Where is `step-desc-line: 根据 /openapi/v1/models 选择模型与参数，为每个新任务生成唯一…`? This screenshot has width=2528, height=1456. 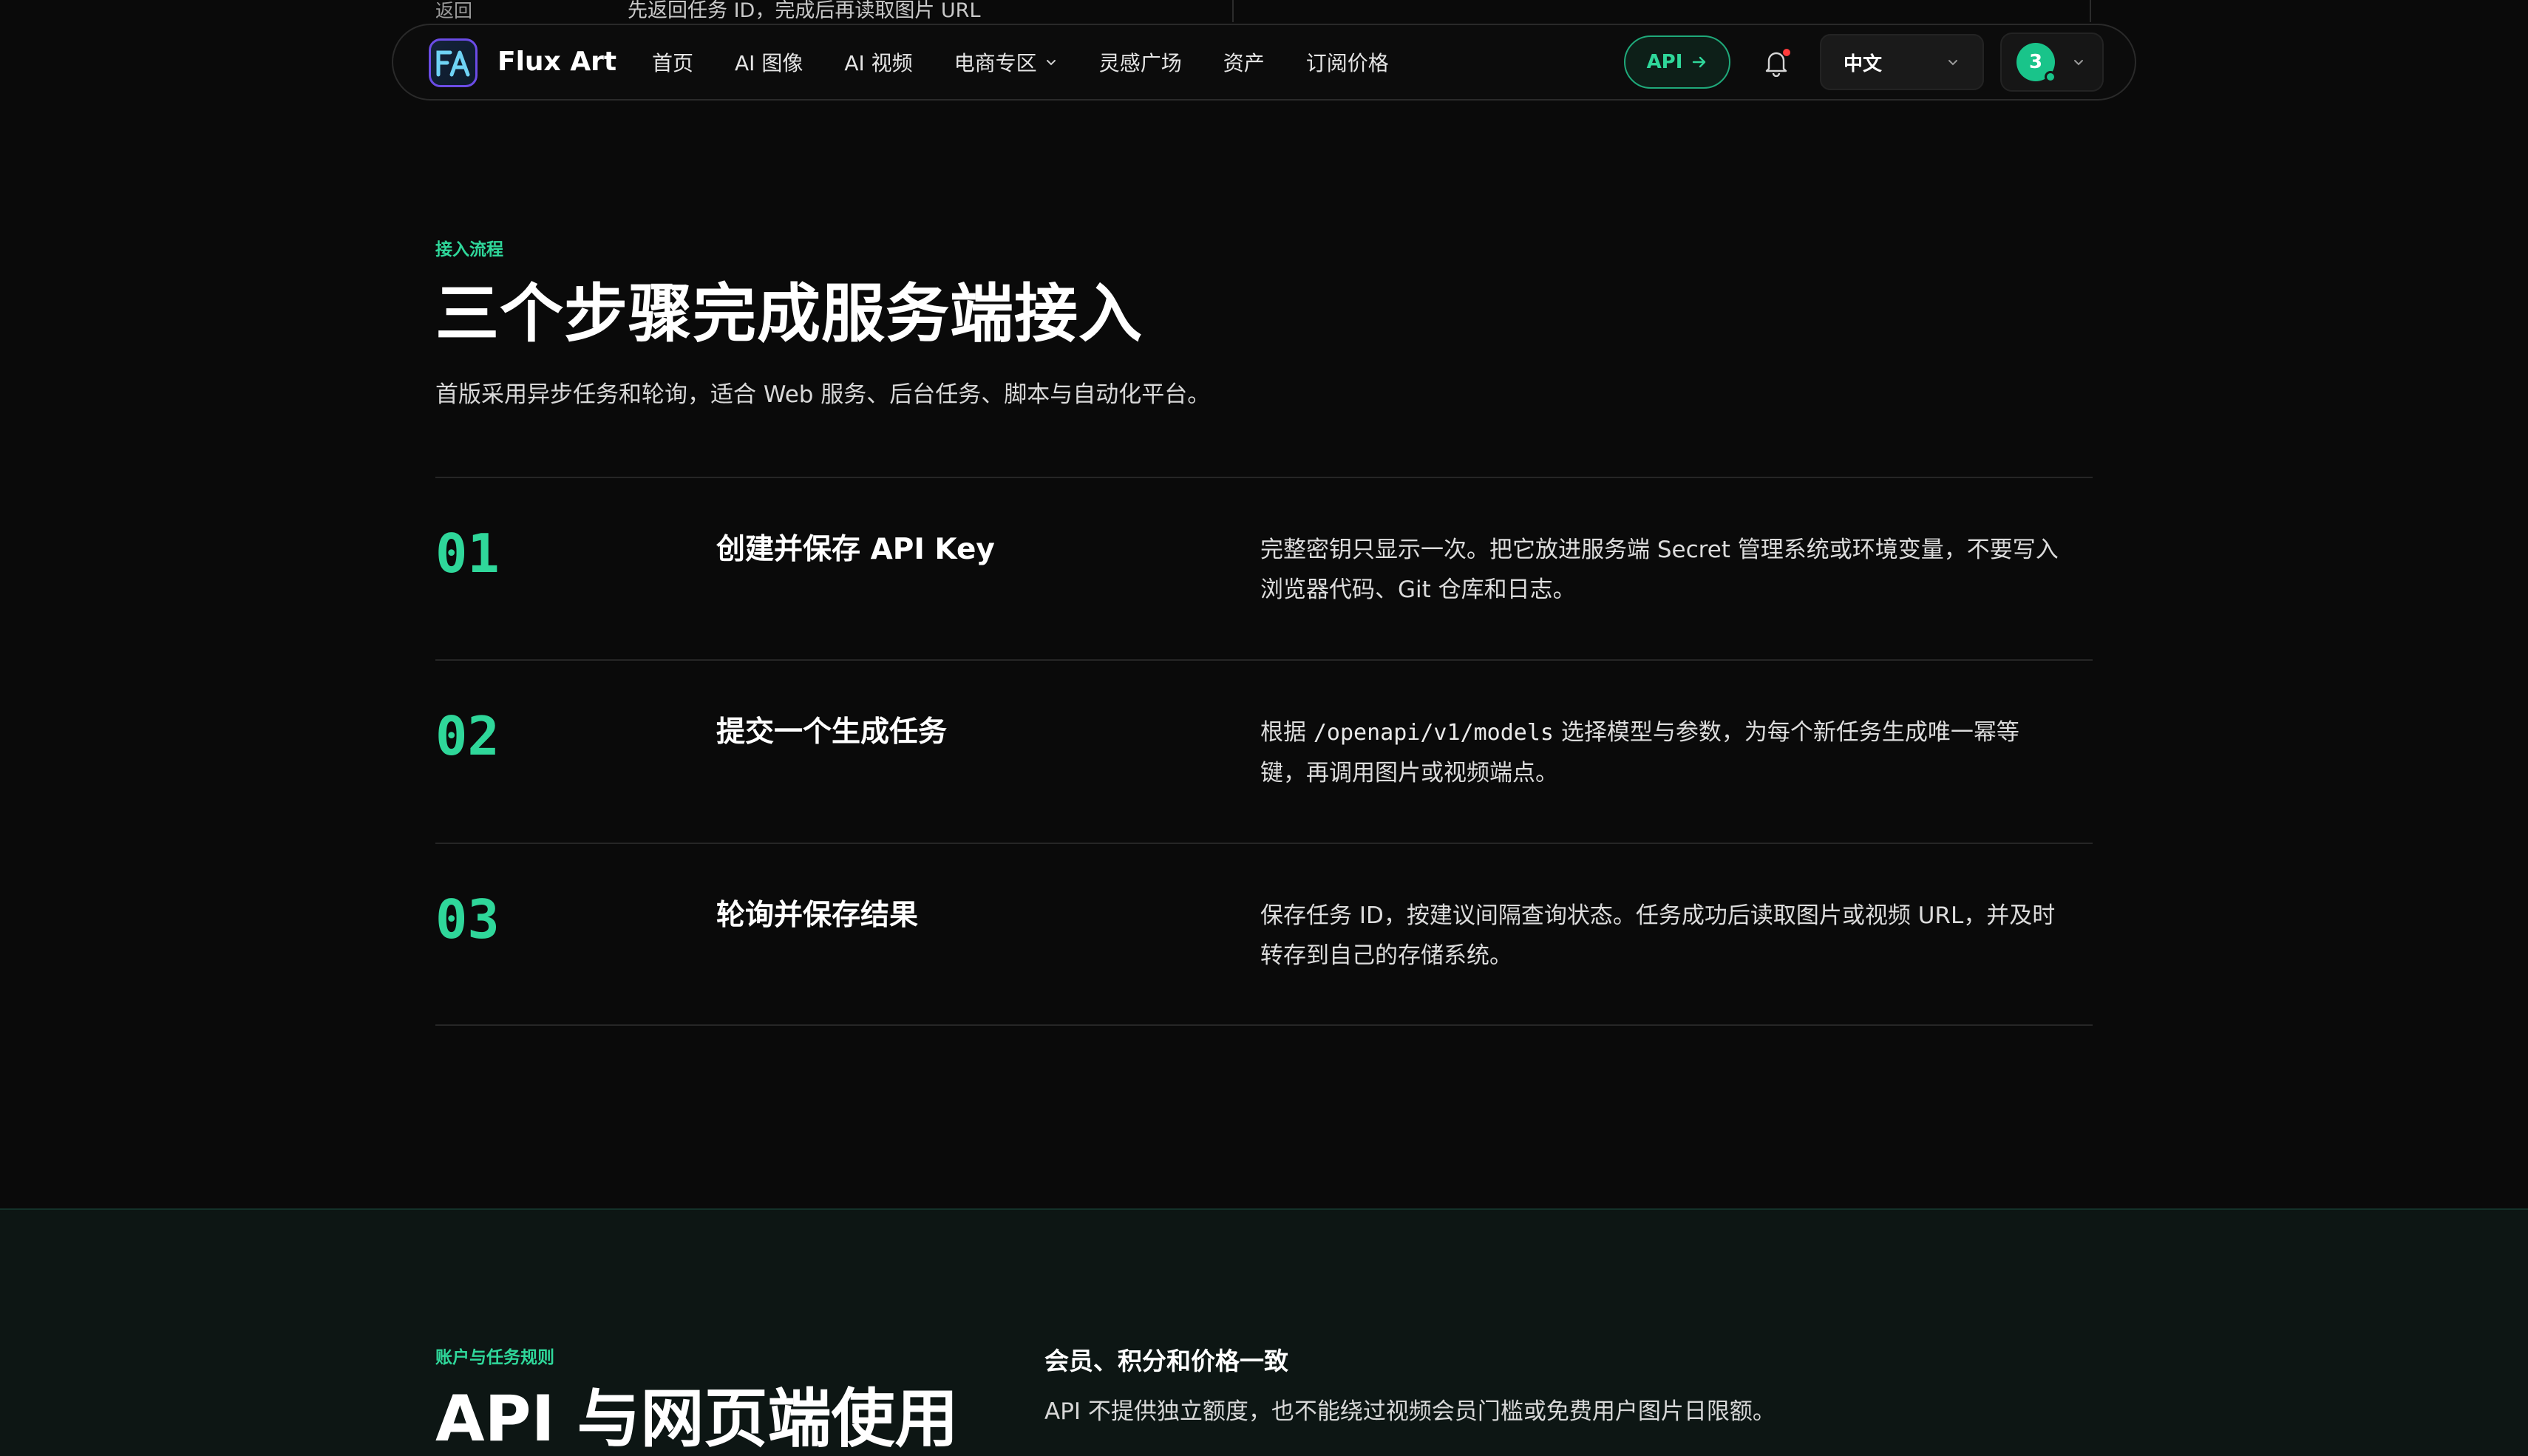
step-desc-line: 根据 /openapi/v1/models 选择模型与参数，为每个新任务生成唯一… is located at coordinates (1671, 732).